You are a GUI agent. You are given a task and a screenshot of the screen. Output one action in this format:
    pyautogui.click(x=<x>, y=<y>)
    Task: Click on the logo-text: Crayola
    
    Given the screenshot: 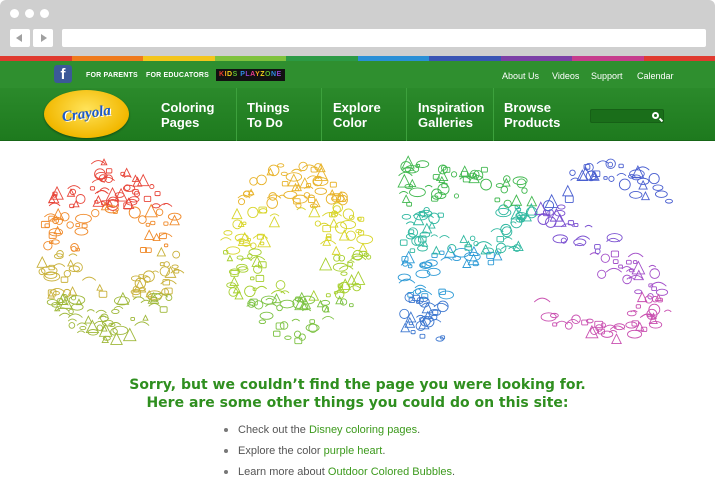 What is the action you would take?
    pyautogui.click(x=86, y=114)
    